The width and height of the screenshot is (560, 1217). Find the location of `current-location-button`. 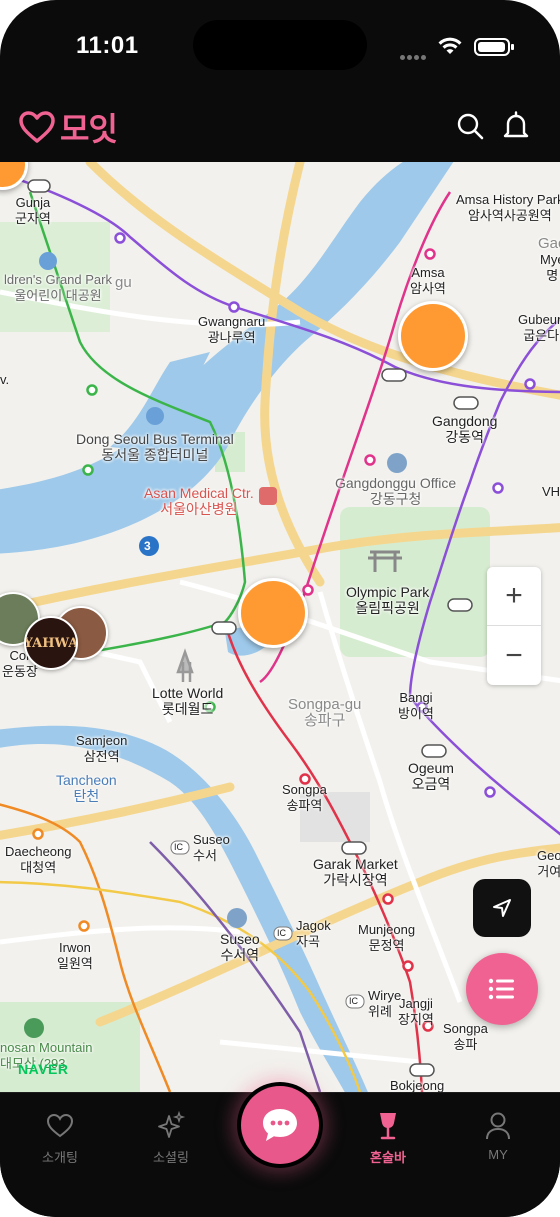

current-location-button is located at coordinates (502, 908).